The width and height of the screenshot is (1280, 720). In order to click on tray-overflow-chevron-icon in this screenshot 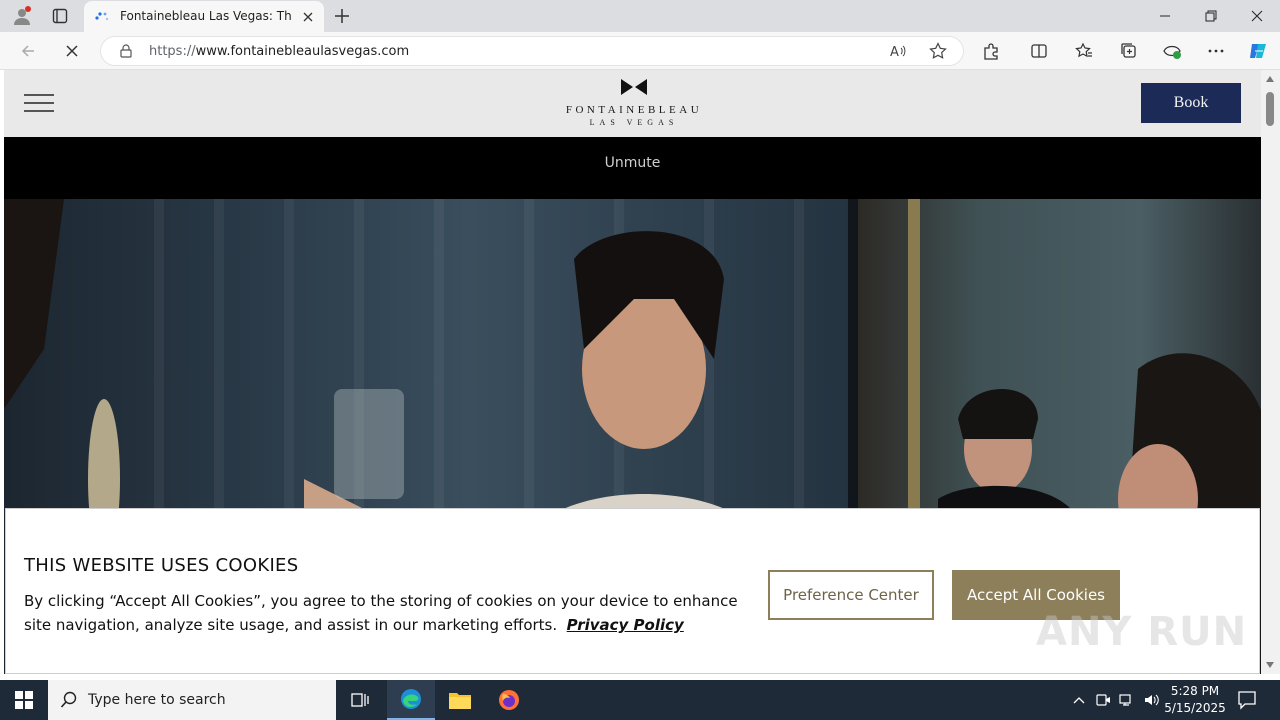, I will do `click(1079, 700)`.